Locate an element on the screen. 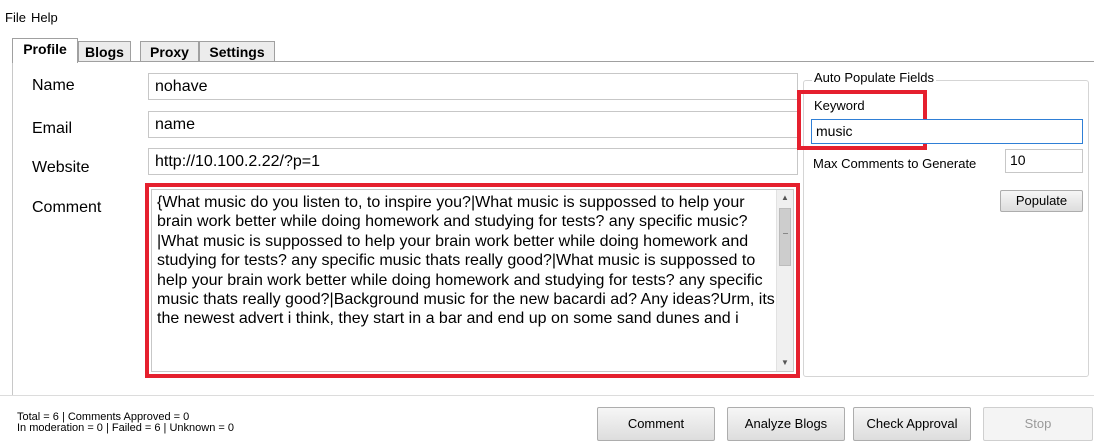 Image resolution: width=1094 pixels, height=443 pixels. auto-populate-title: Auto Populate Fields is located at coordinates (874, 77).